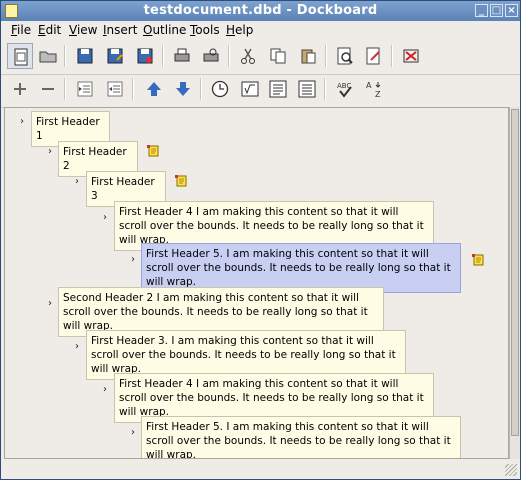 This screenshot has height=480, width=521. I want to click on find-replace-icon, so click(373, 56).